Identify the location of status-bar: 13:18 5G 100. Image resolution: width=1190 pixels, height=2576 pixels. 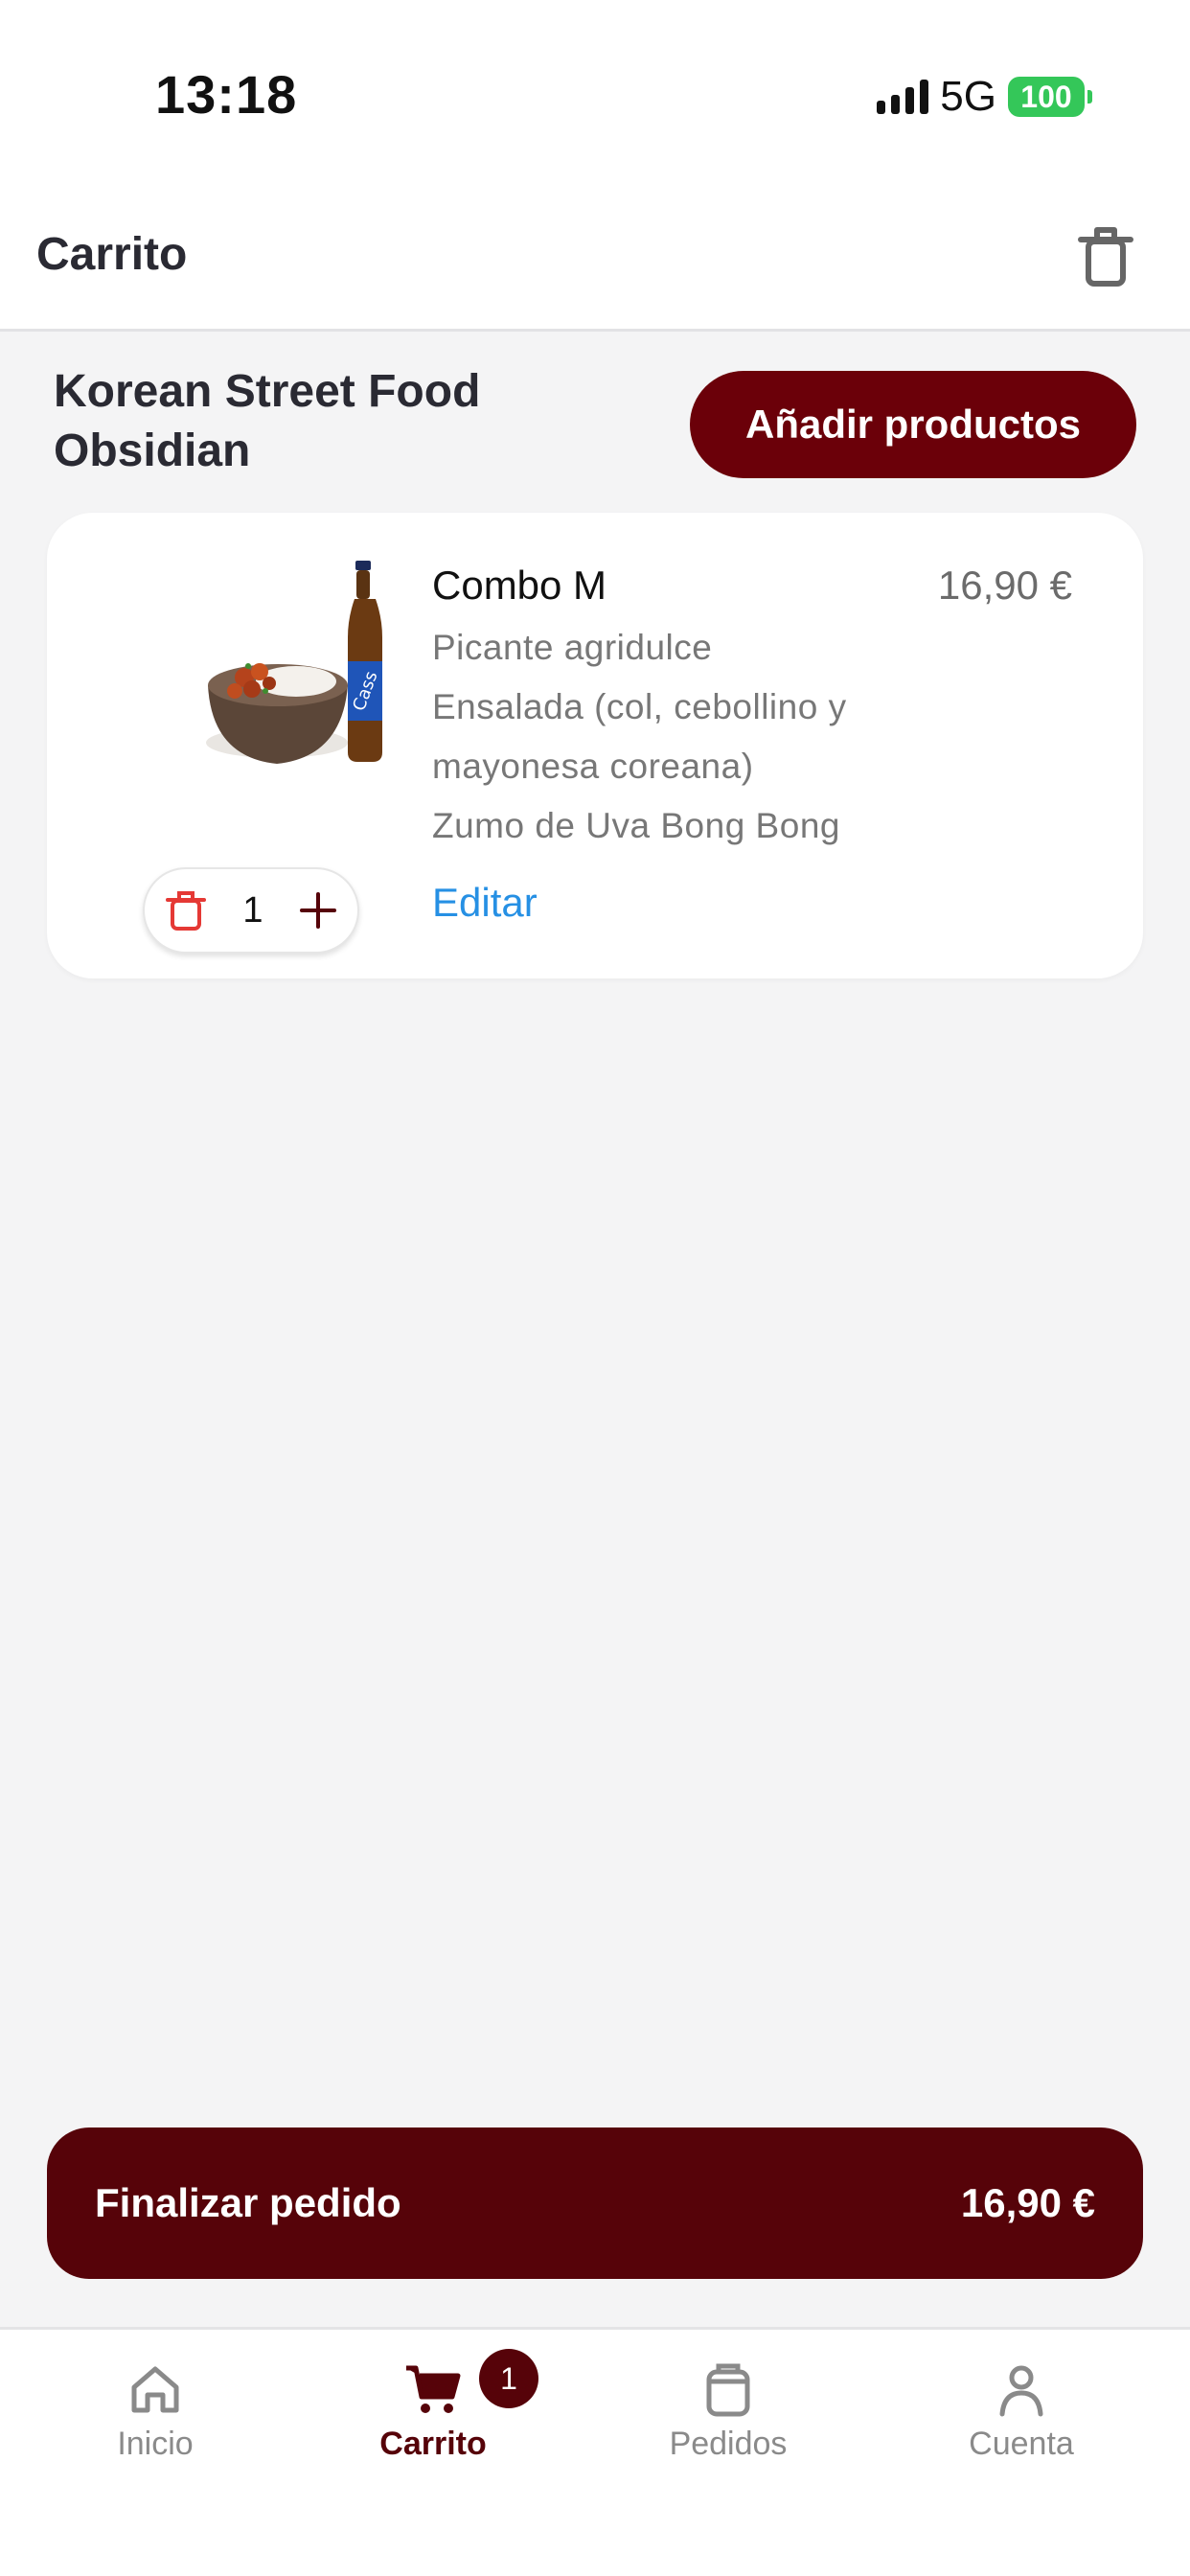
(595, 96).